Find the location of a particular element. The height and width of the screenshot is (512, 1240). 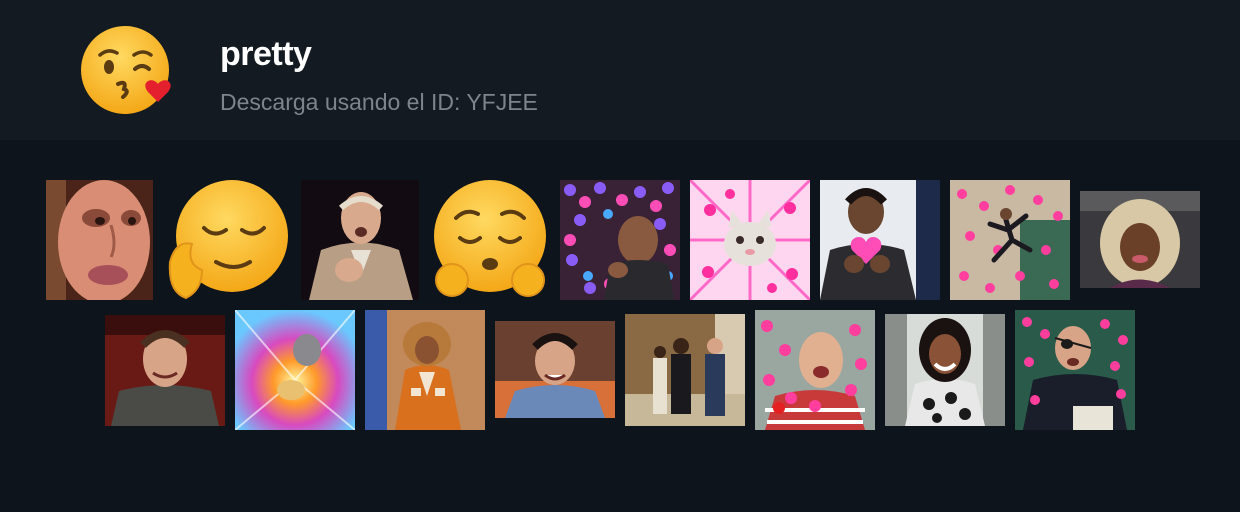

pack-title: pretty is located at coordinates (266, 54).